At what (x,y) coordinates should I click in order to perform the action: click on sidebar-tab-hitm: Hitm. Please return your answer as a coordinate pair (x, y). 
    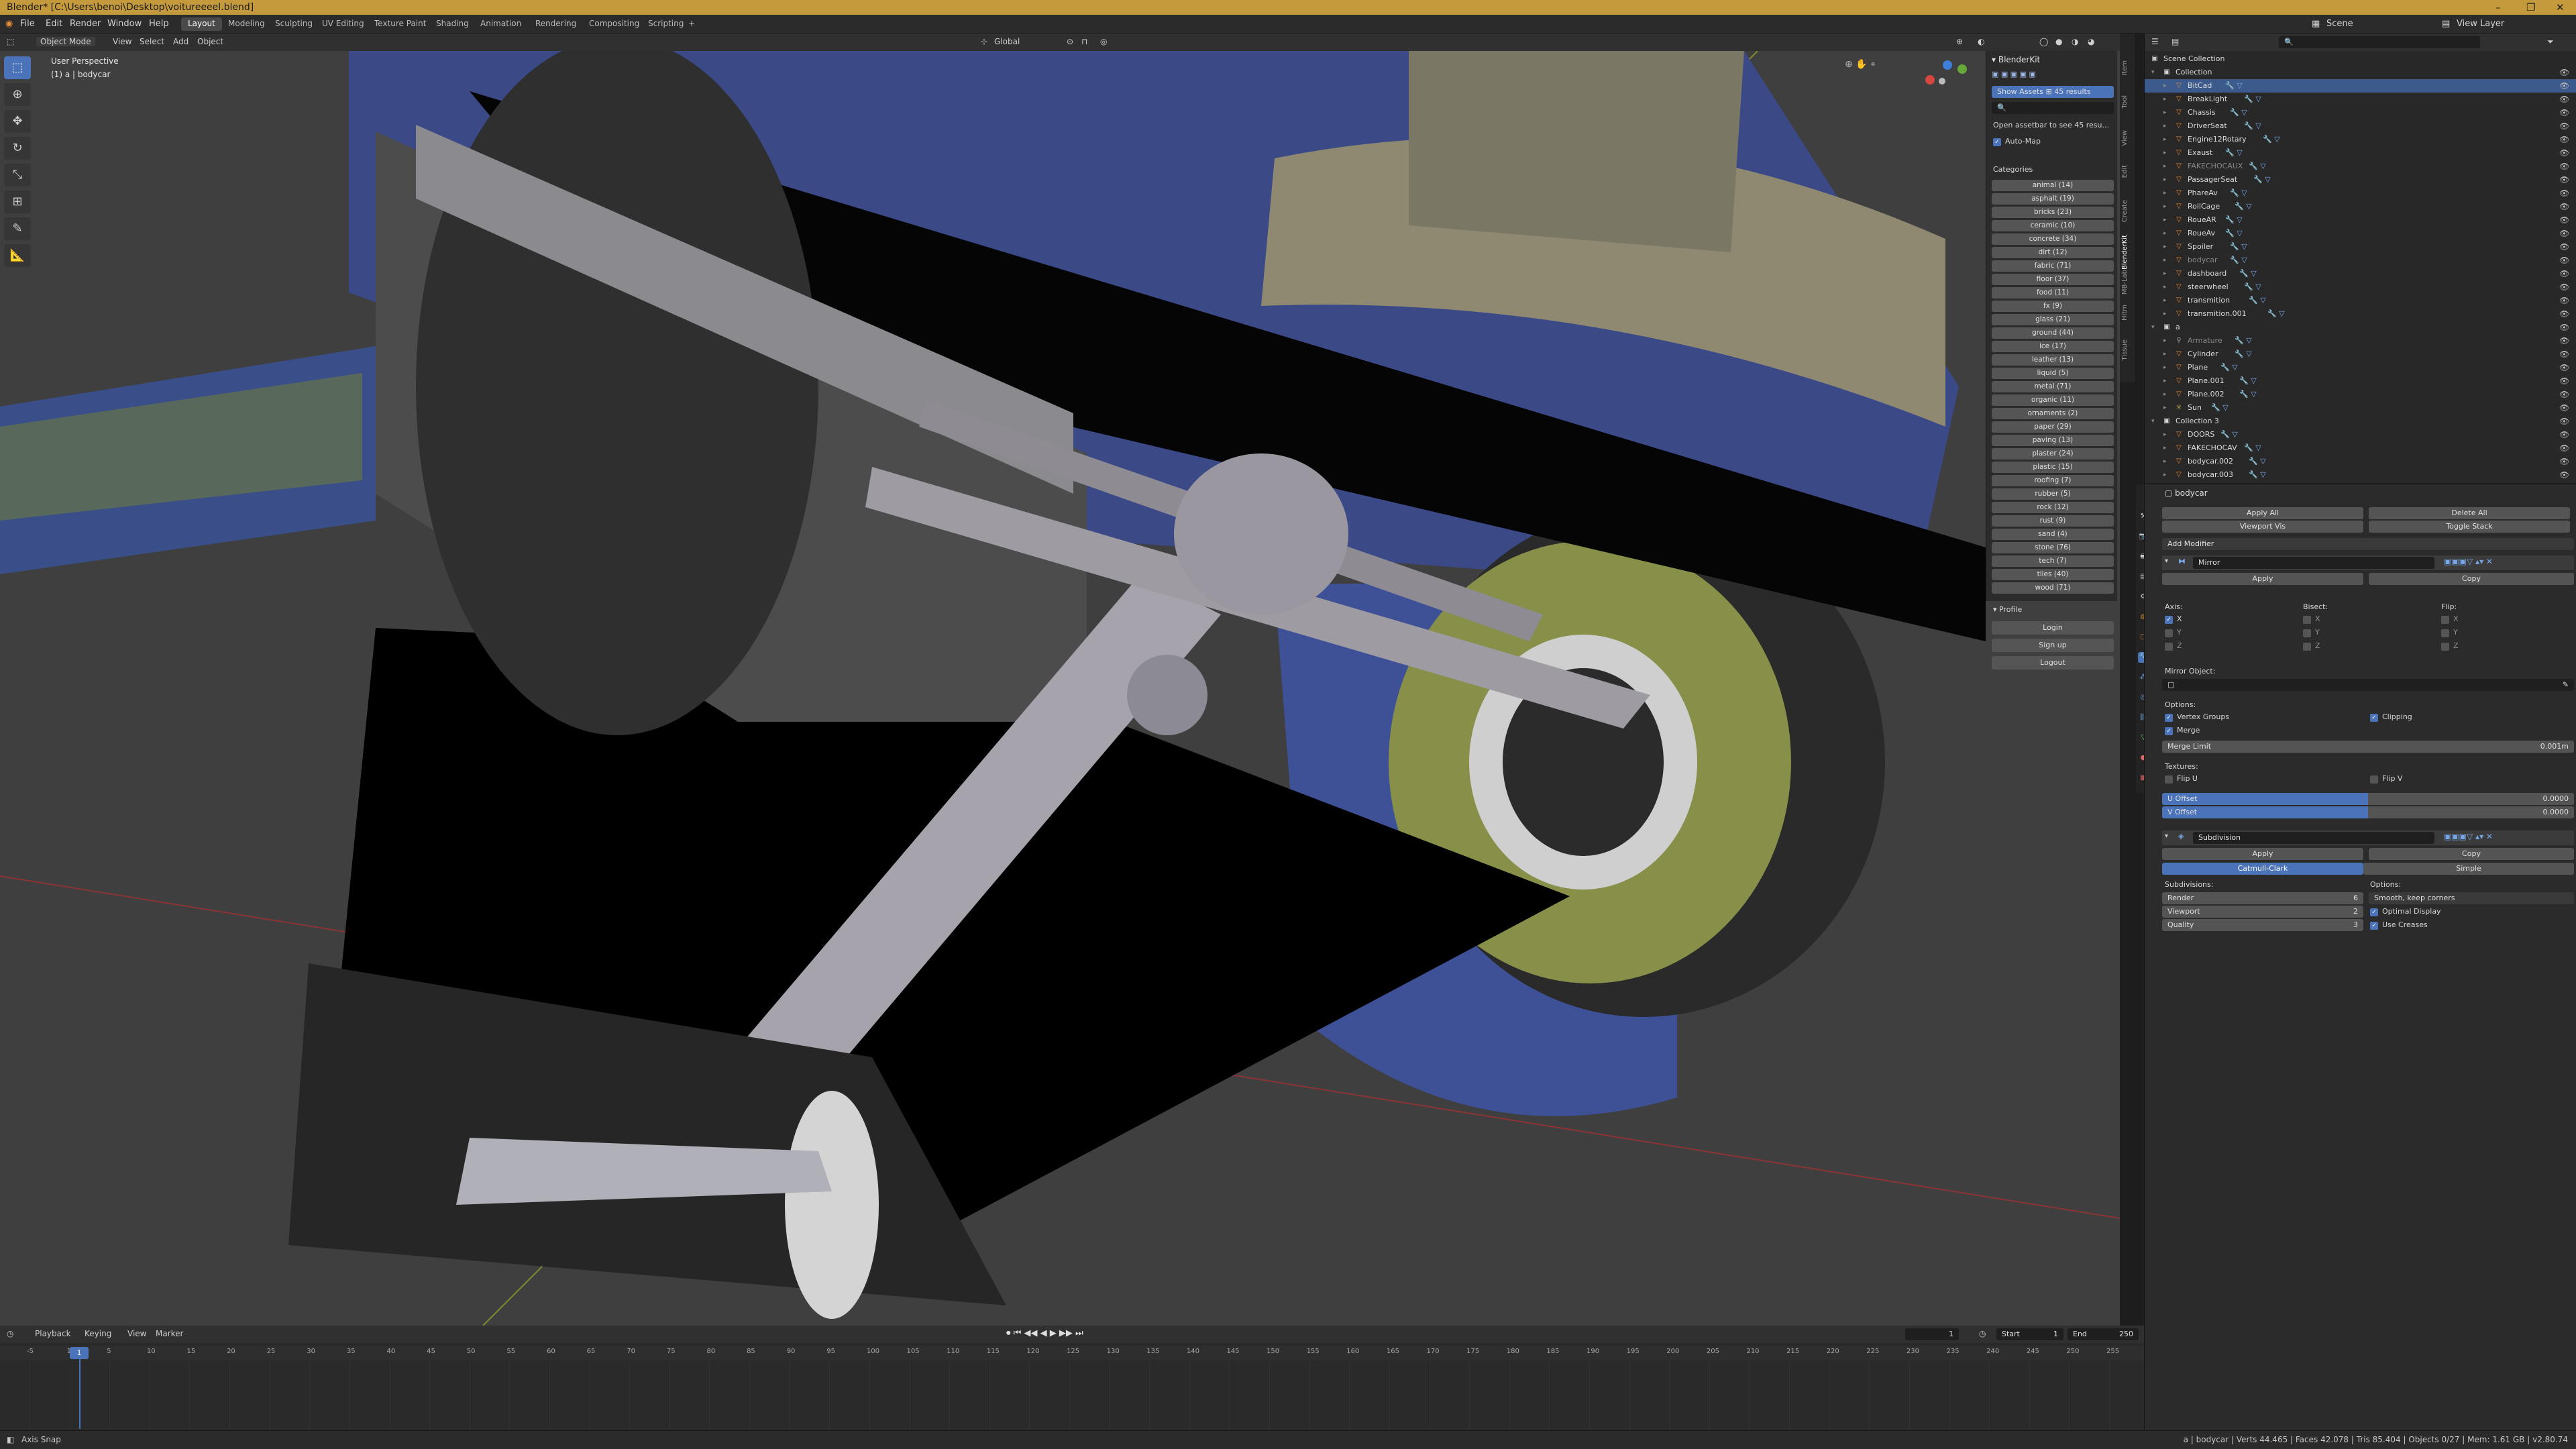
    Looking at the image, I should click on (2127, 313).